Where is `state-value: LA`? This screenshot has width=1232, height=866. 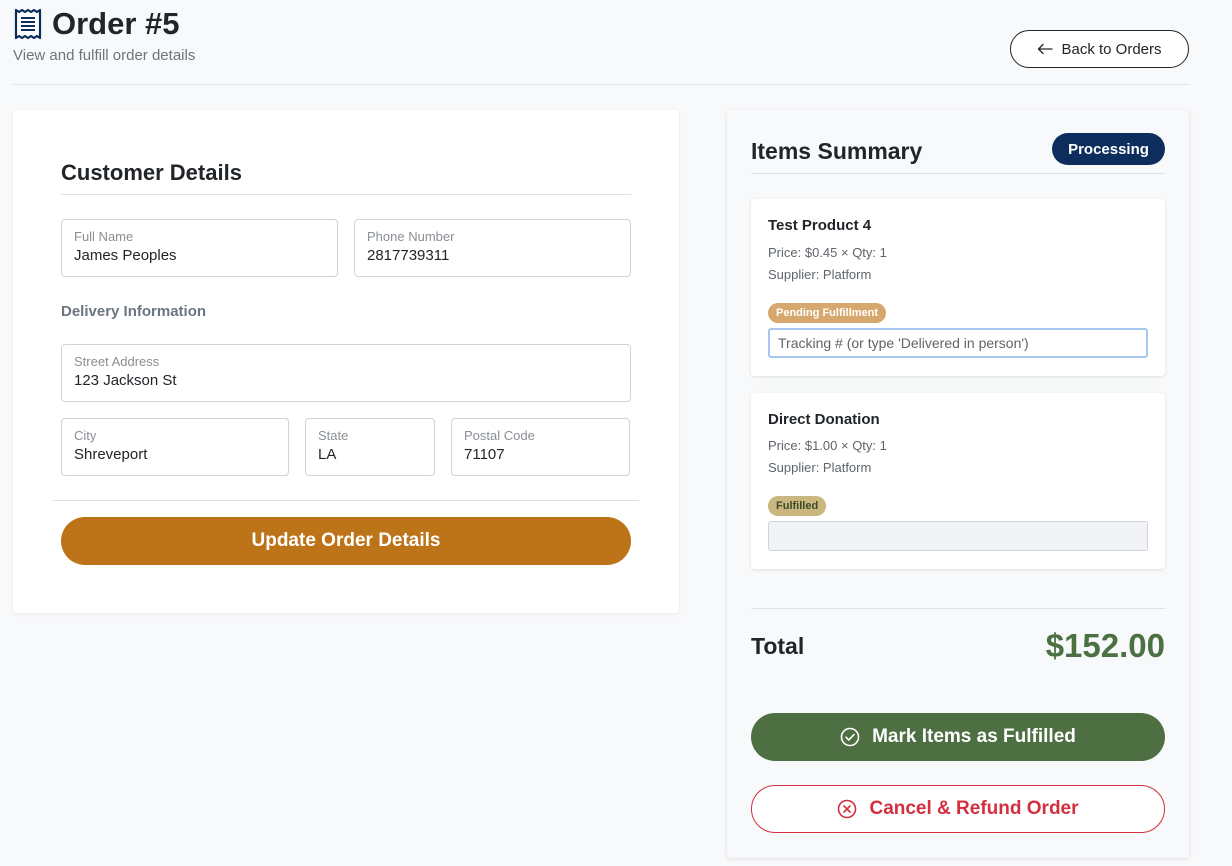
state-value: LA is located at coordinates (327, 454).